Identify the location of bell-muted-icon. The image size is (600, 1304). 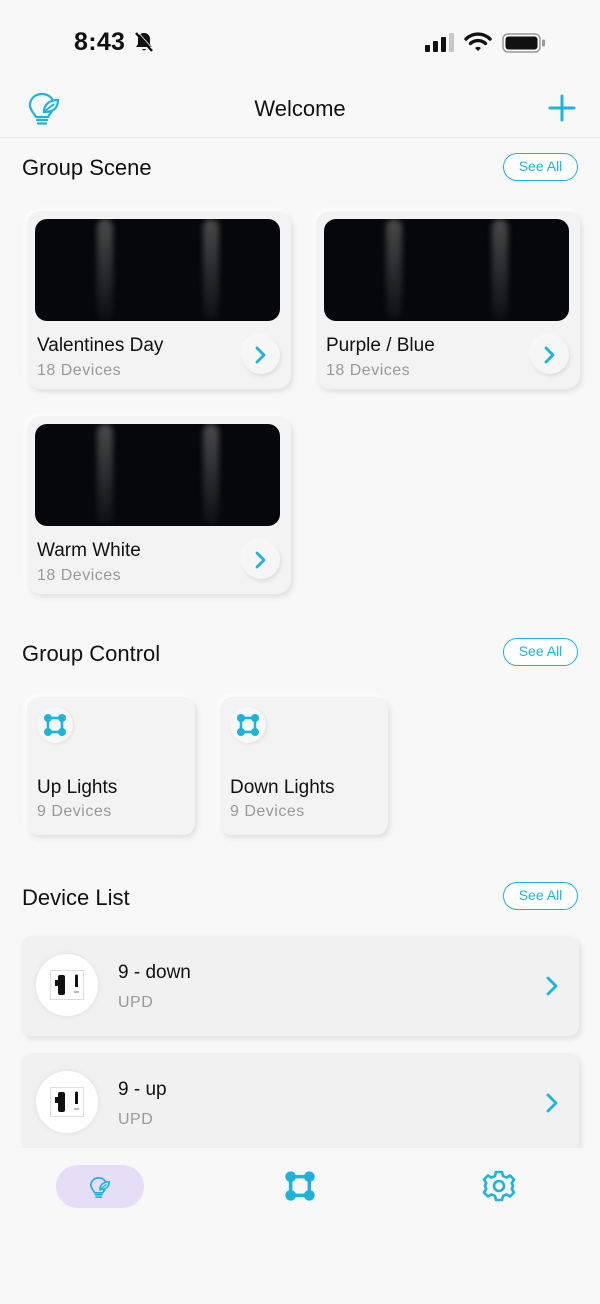
(144, 41).